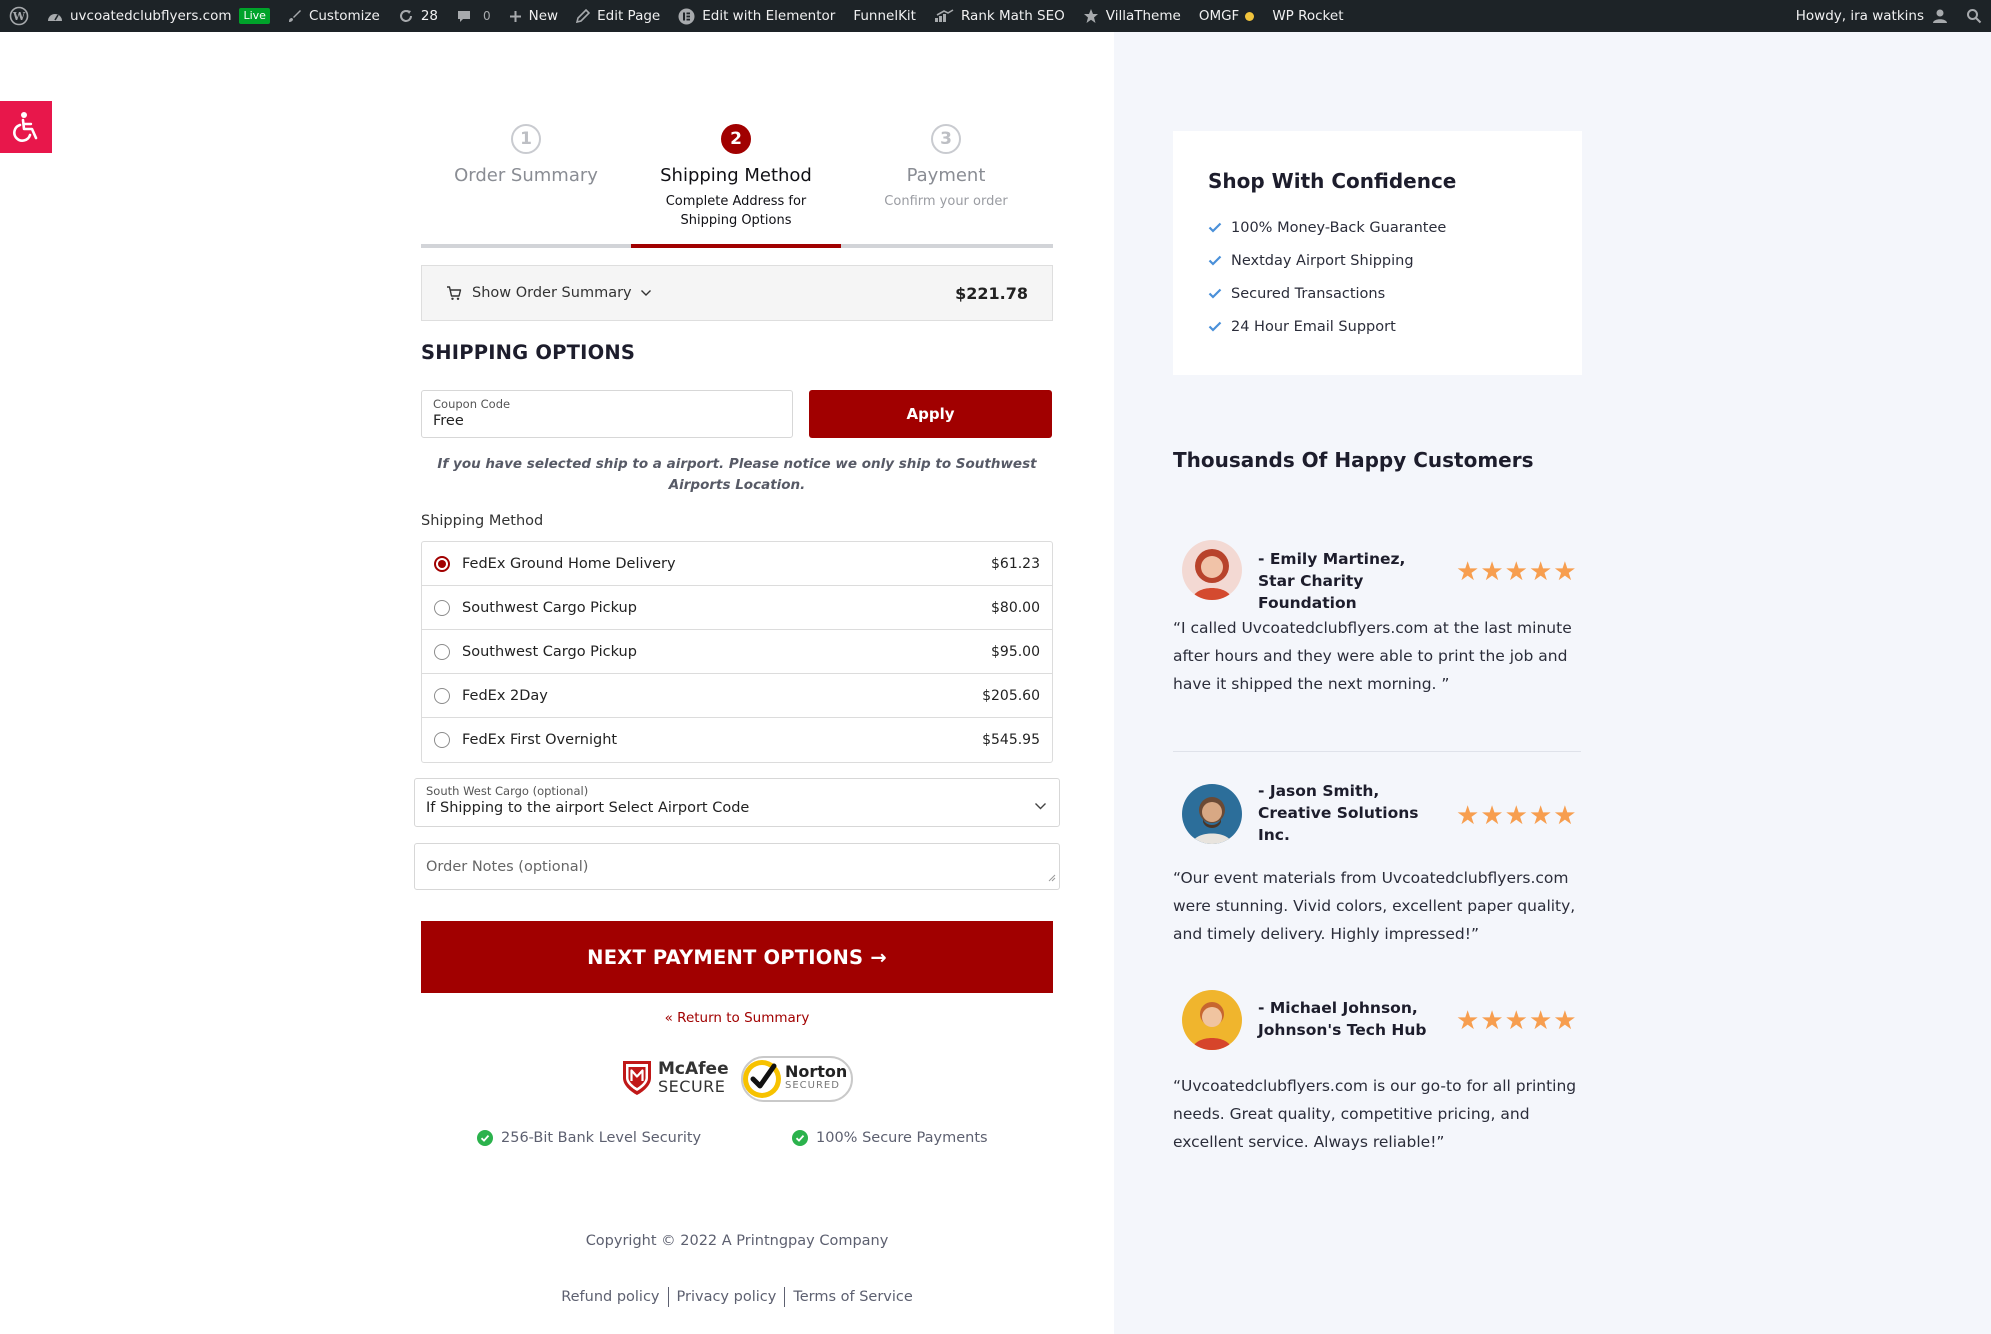 Image resolution: width=1991 pixels, height=1334 pixels. What do you see at coordinates (646, 293) in the screenshot?
I see `chevron-down-icon` at bounding box center [646, 293].